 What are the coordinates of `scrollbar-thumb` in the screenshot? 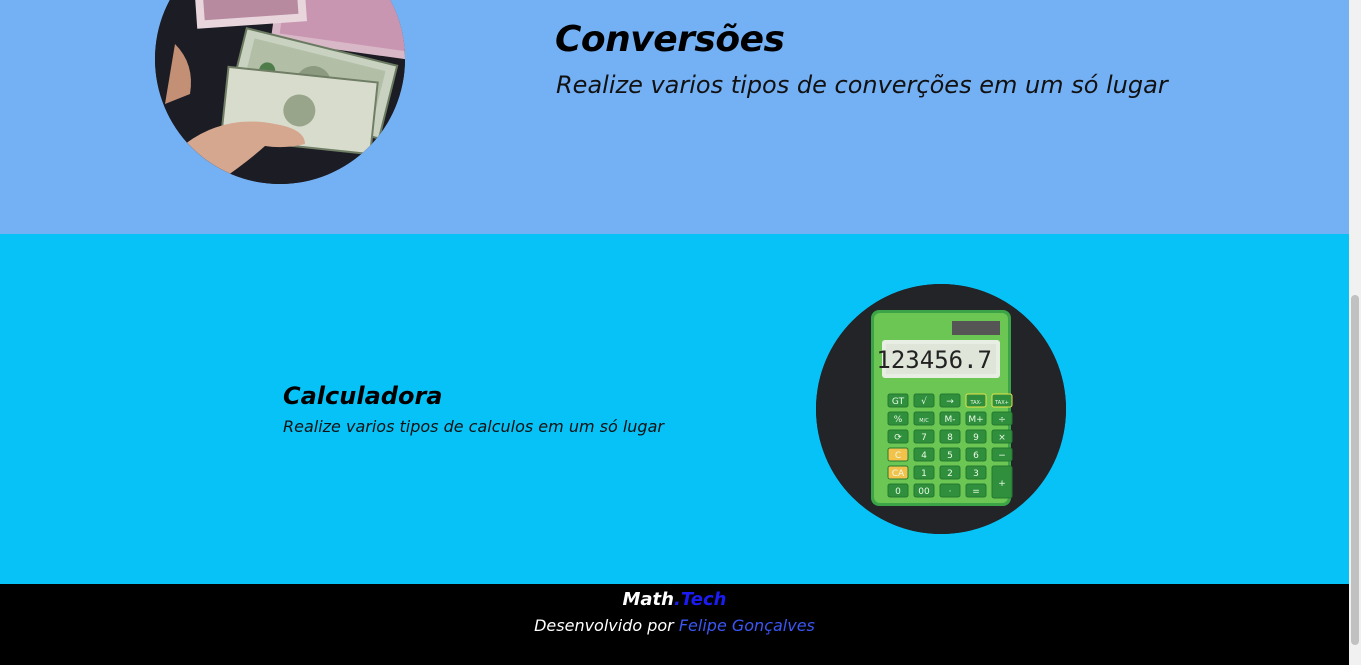 It's located at (1355, 470).